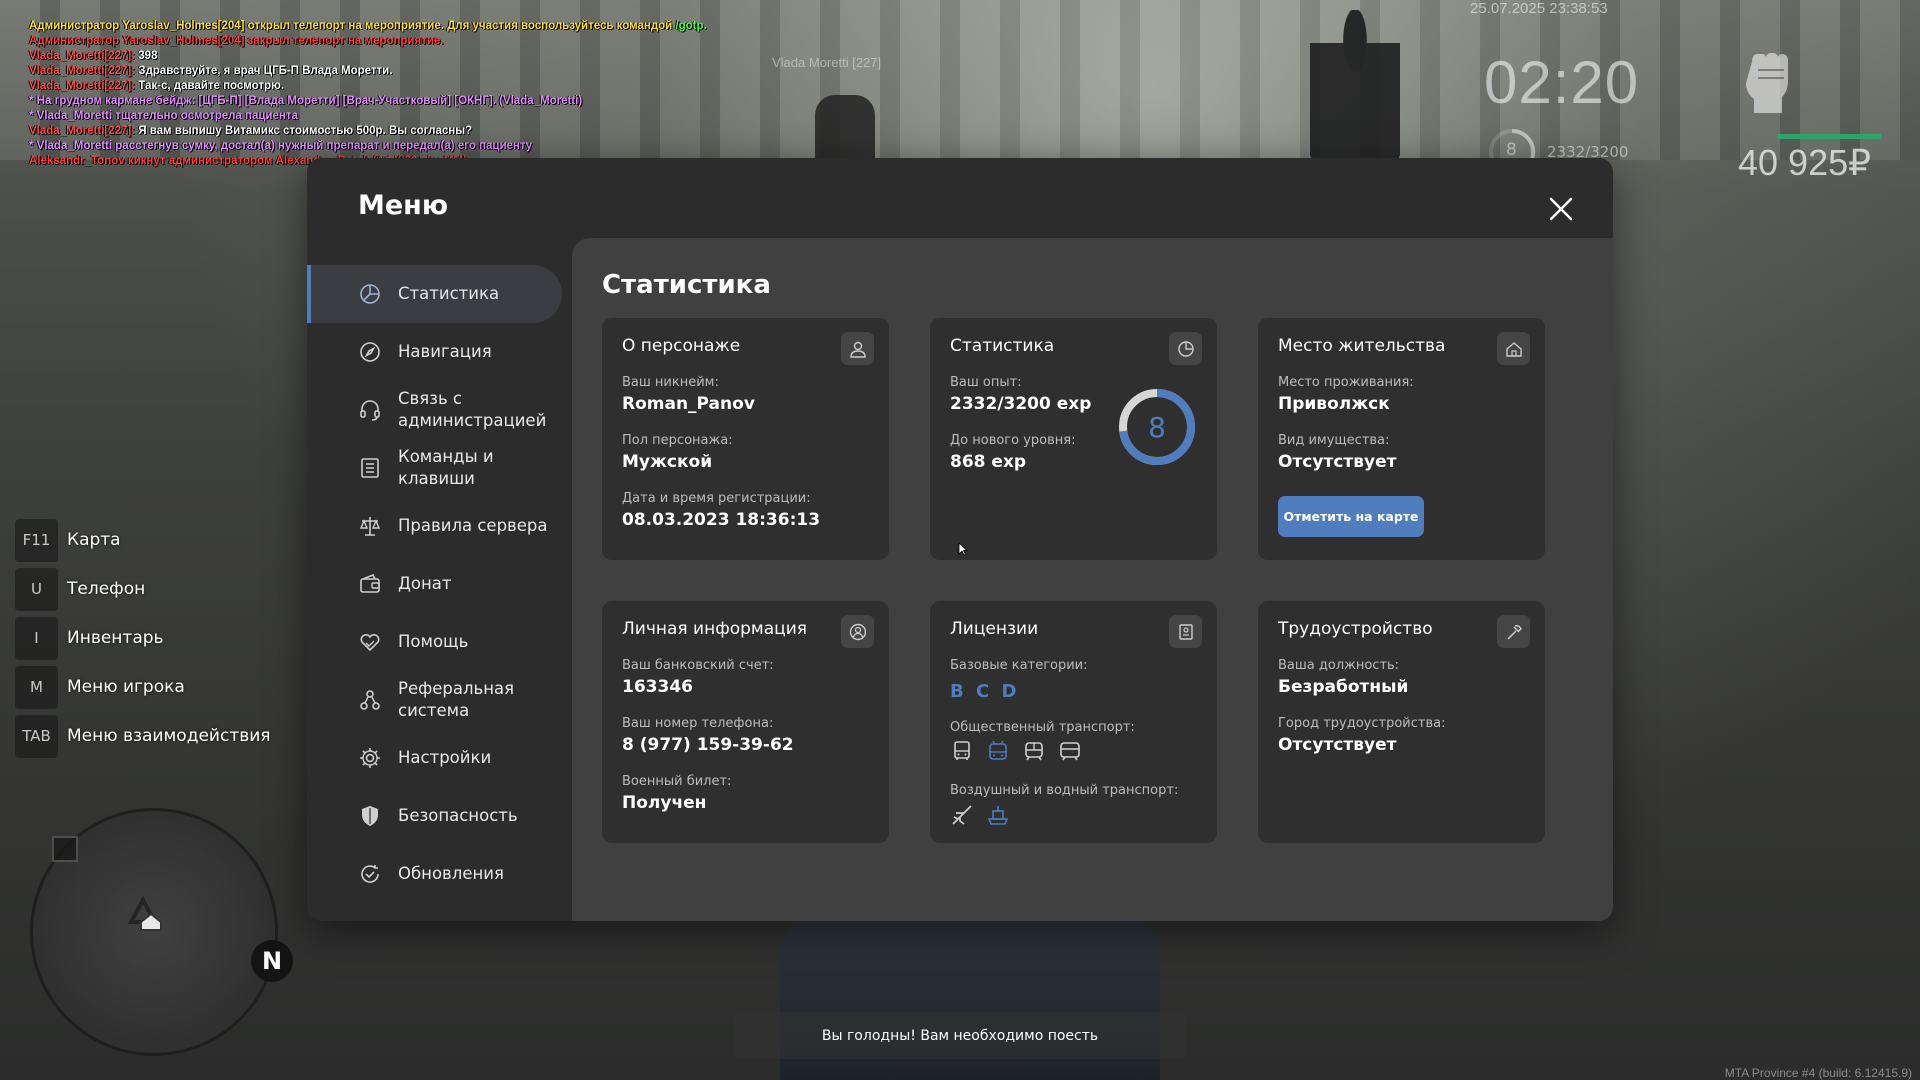  Describe the element at coordinates (1334, 440) in the screenshot. I see `property-label: Вид имущества:` at that location.